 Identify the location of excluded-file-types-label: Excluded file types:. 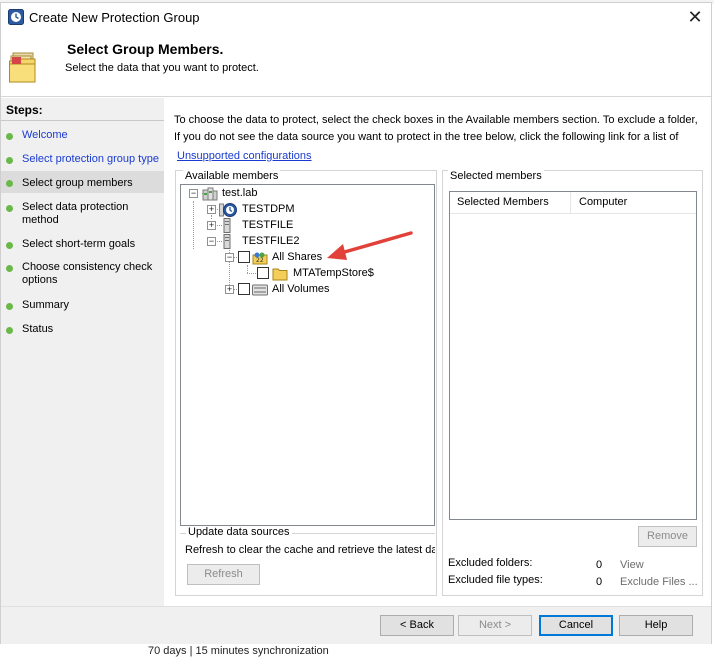
(495, 580).